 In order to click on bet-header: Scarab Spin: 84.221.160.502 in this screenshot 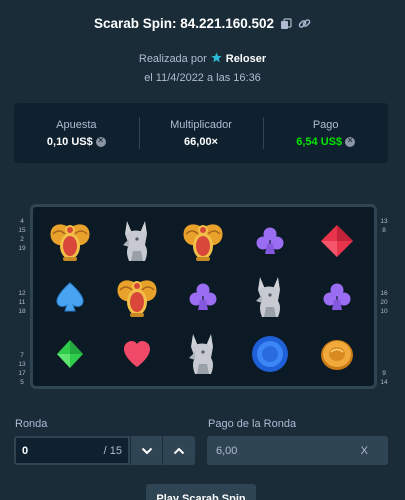, I will do `click(202, 23)`.